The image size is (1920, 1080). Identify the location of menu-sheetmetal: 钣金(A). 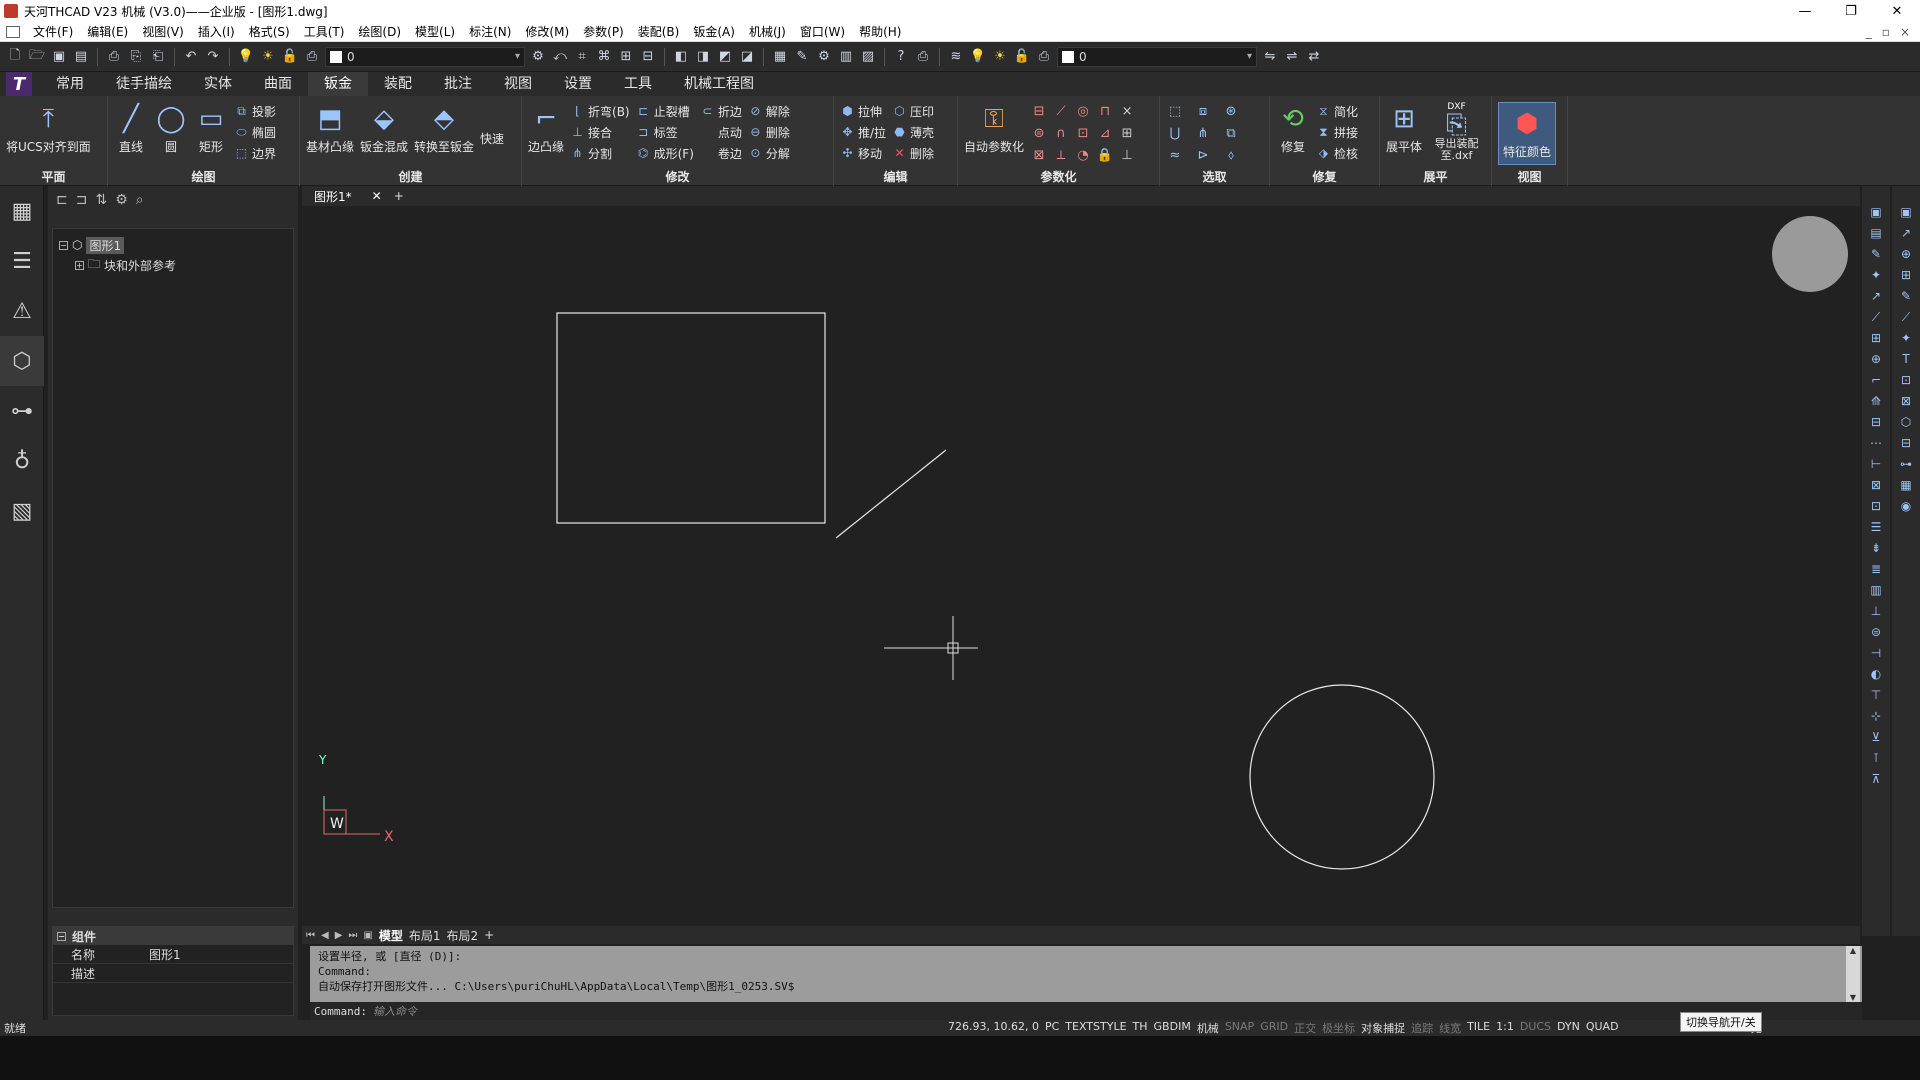
(714, 31).